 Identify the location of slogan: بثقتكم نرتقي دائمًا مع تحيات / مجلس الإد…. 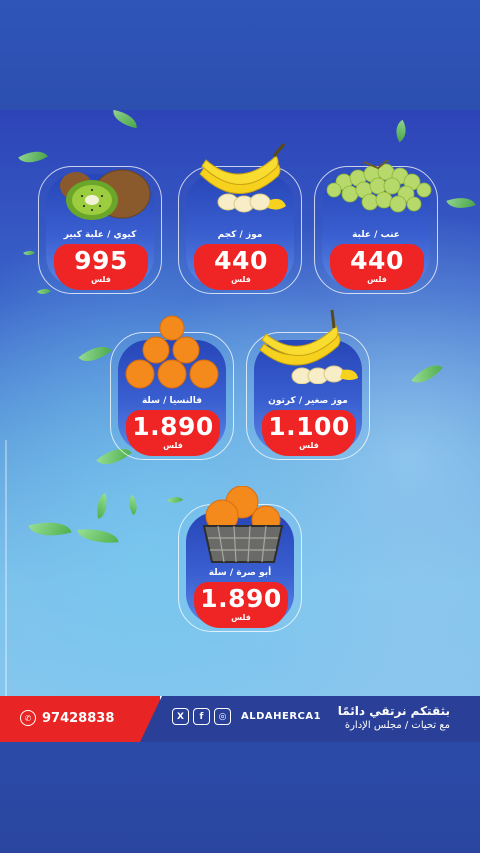
(394, 718).